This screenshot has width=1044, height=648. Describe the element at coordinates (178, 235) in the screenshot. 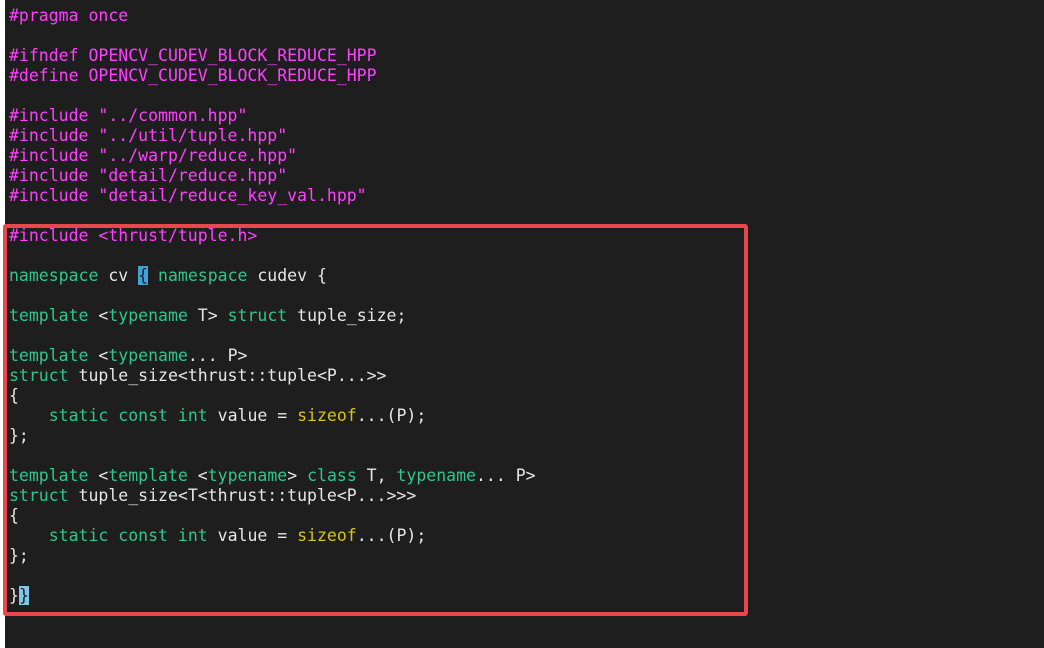

I see `code-token: <thrust/tuple.h>` at that location.